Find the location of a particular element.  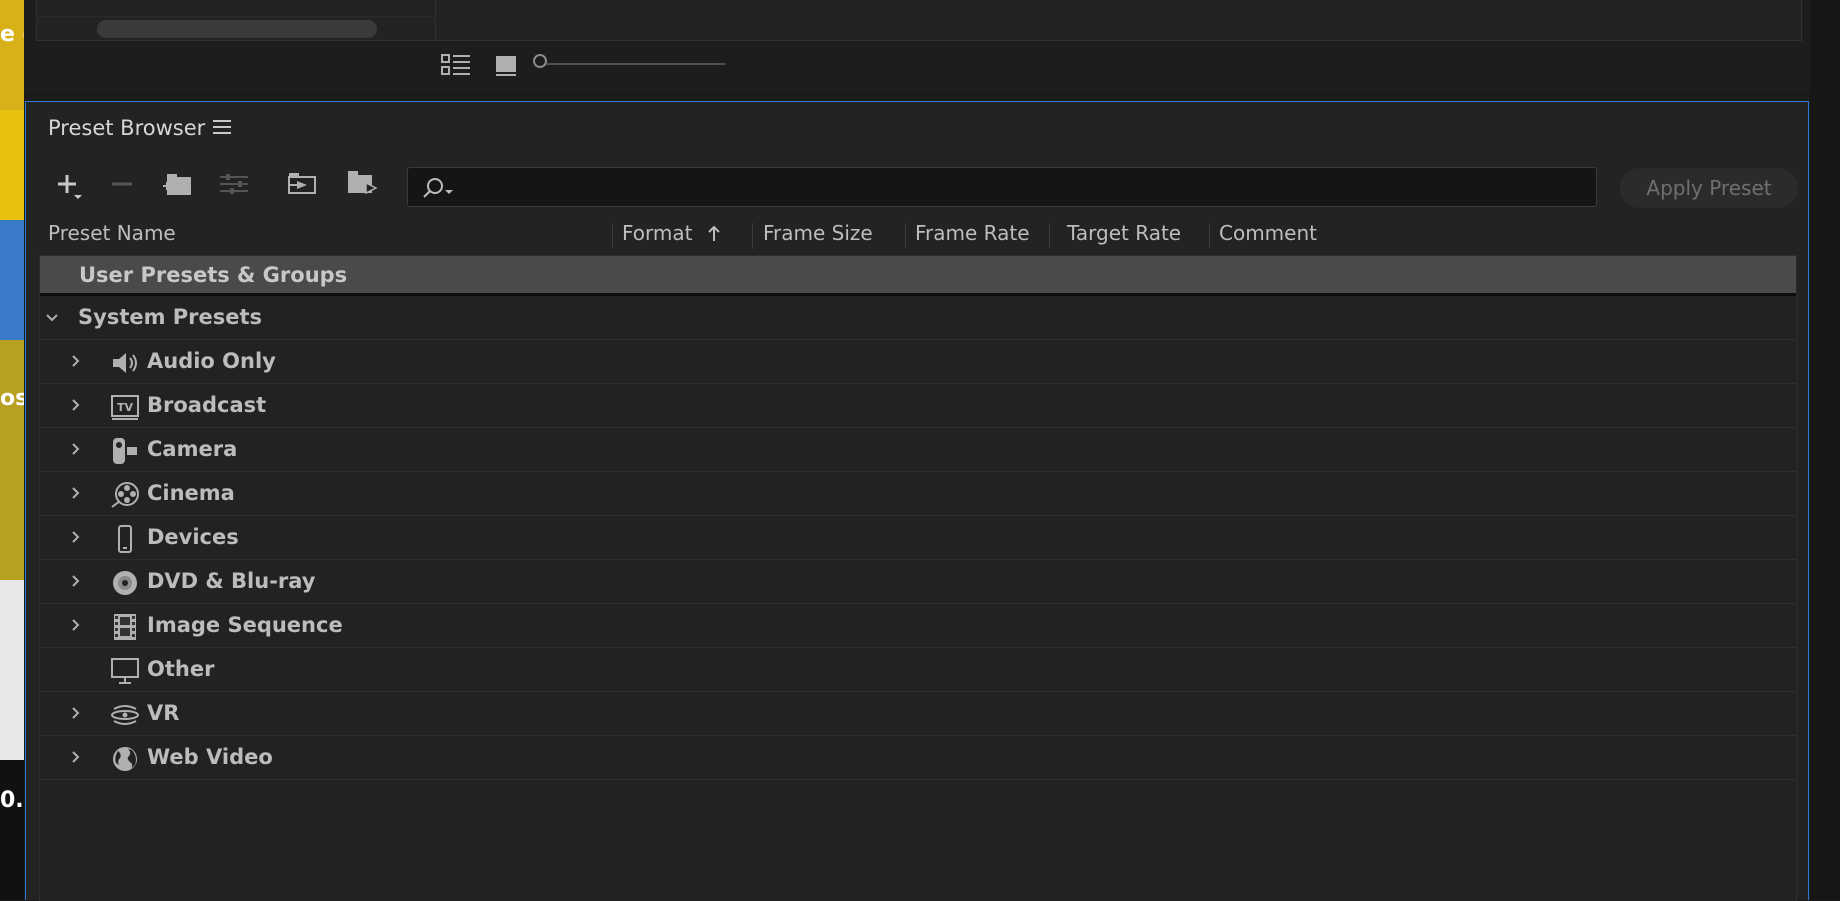

svg-text: TV is located at coordinates (125, 407).